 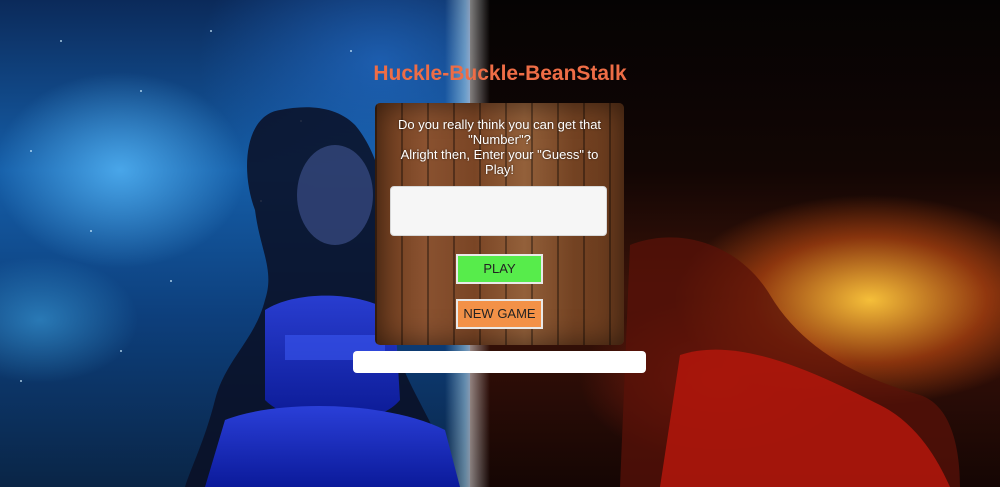 I want to click on guess-input, so click(x=498, y=211).